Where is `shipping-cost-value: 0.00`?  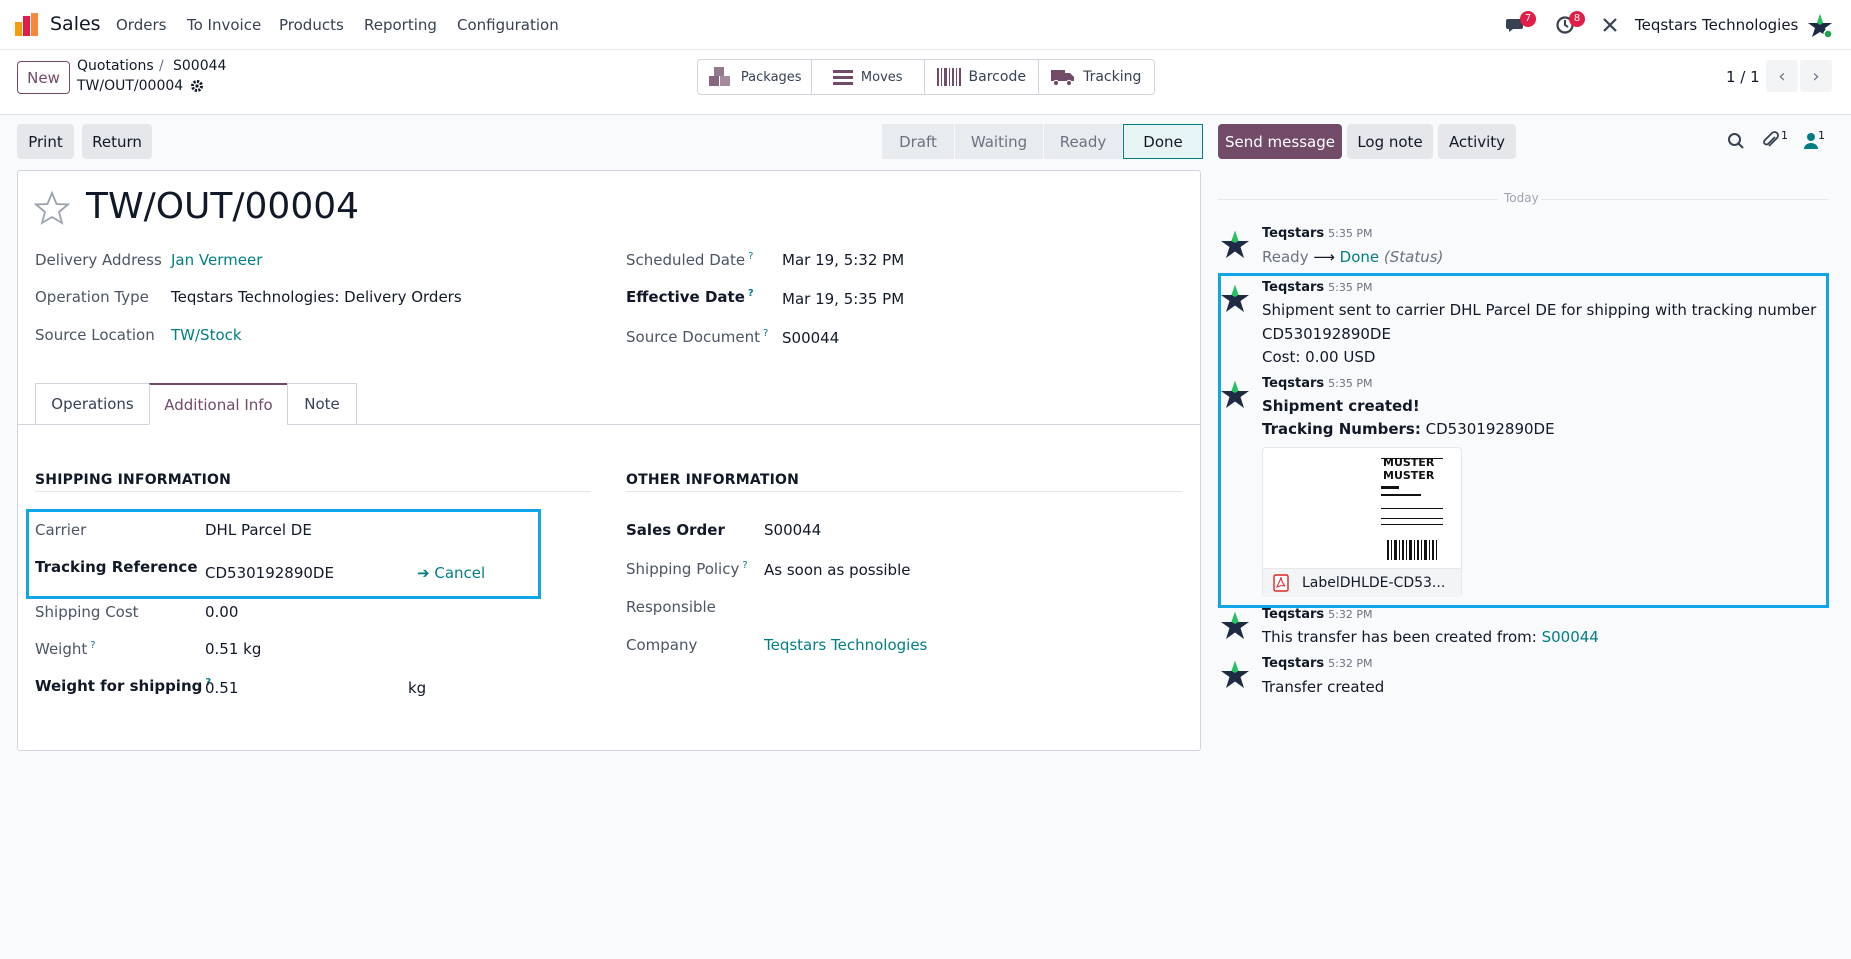 shipping-cost-value: 0.00 is located at coordinates (222, 612).